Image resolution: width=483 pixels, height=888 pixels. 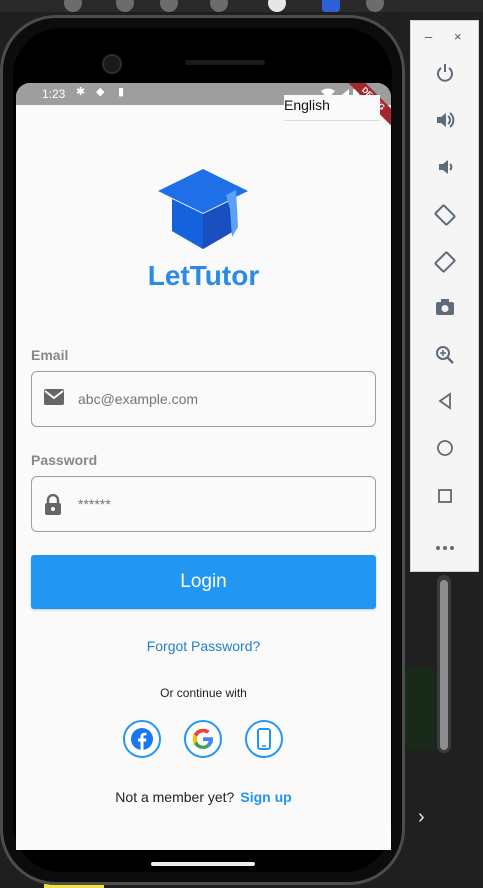 What do you see at coordinates (121, 92) in the screenshot?
I see `sim-card-icon: ▮` at bounding box center [121, 92].